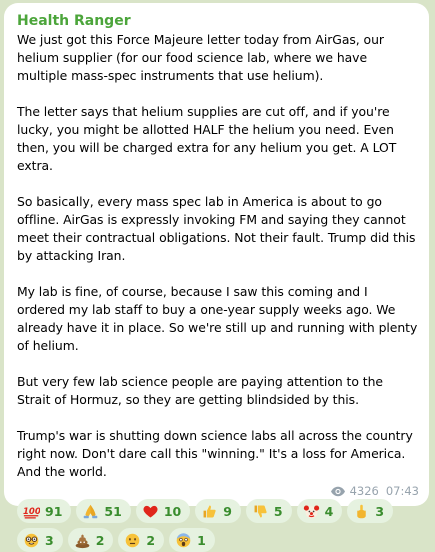 The image size is (435, 552). I want to click on middle-finger-icon, so click(361, 511).